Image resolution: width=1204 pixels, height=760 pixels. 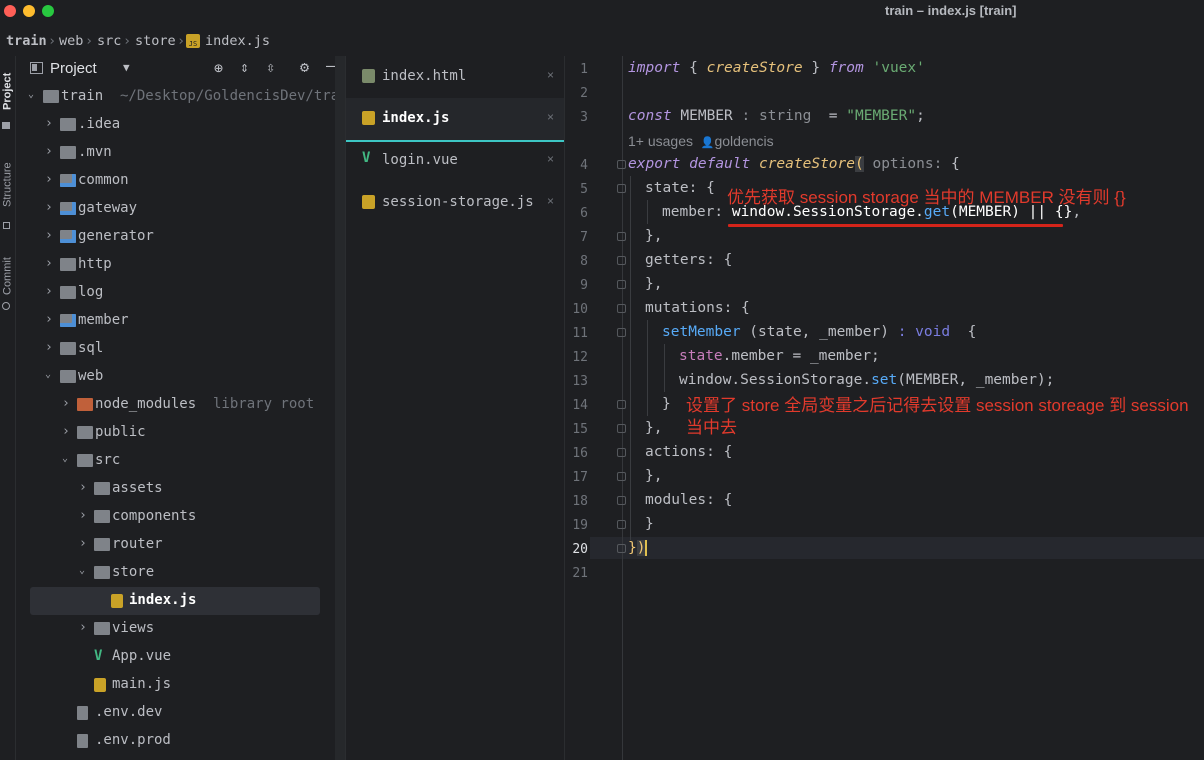 What do you see at coordinates (576, 213) in the screenshot?
I see `line-number: 6` at bounding box center [576, 213].